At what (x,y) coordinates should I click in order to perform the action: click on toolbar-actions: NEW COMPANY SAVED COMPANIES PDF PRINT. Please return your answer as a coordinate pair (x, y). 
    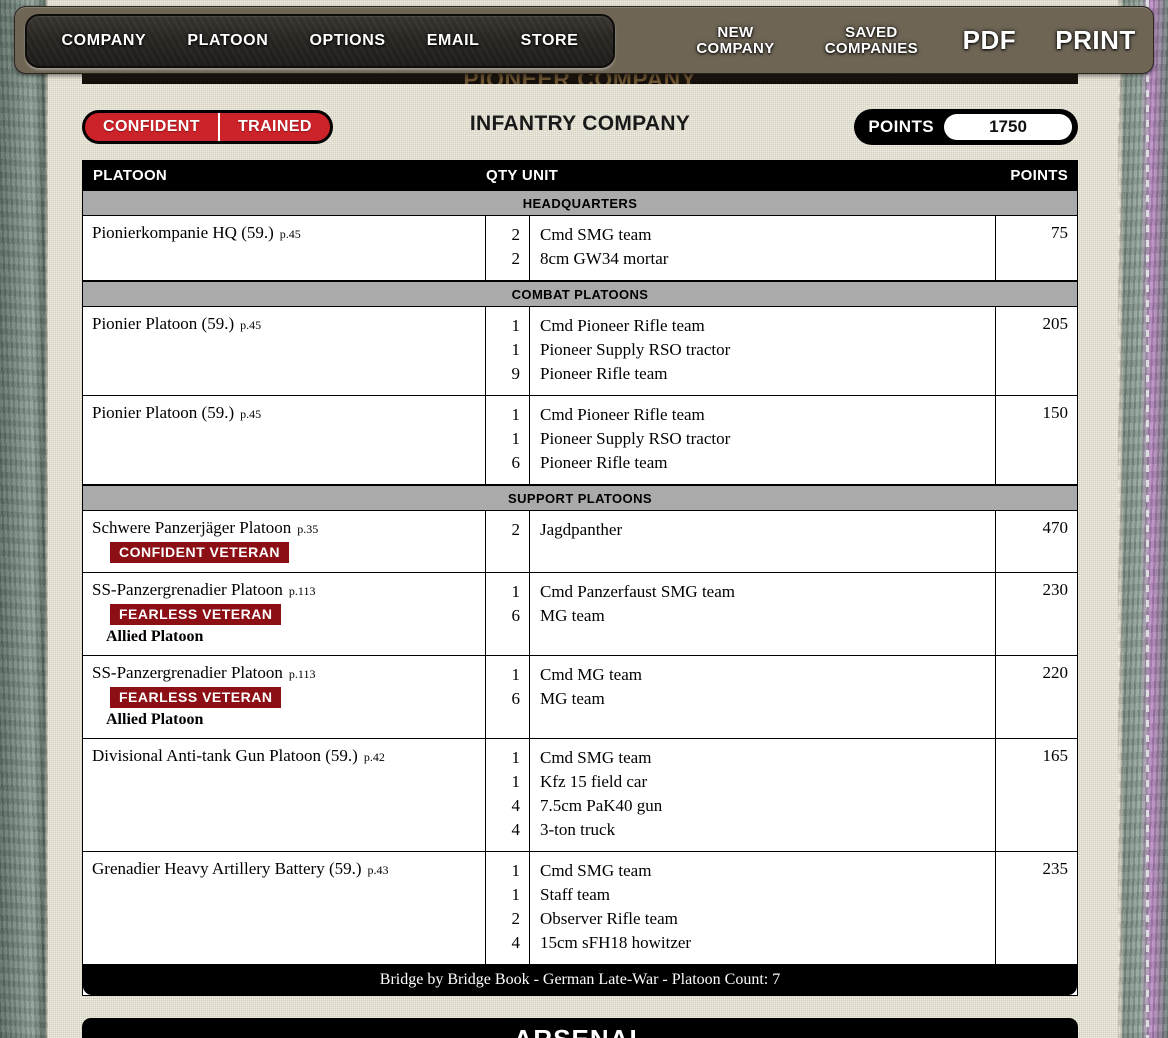
    Looking at the image, I should click on (905, 41).